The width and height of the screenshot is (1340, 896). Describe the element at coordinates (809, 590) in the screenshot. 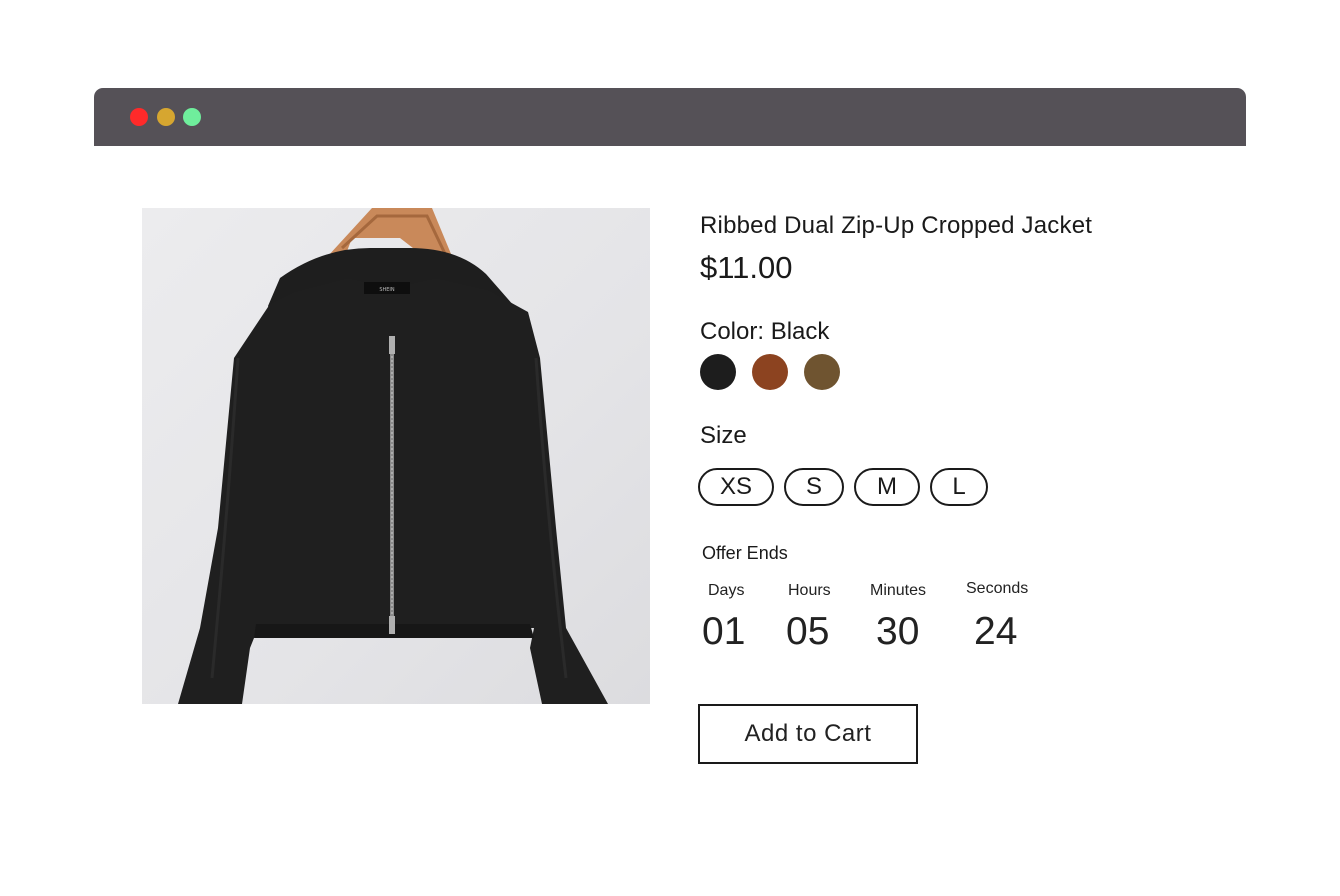

I see `countdown-hours-label: Hours` at that location.